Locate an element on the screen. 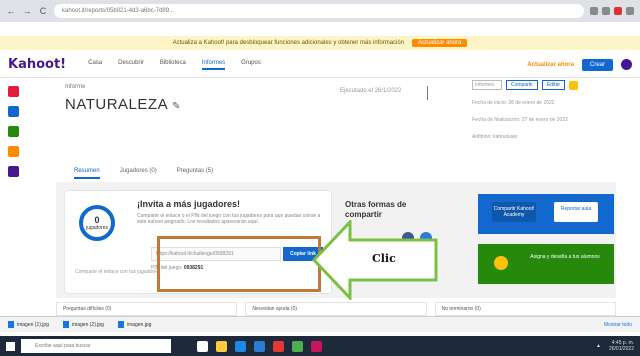 This screenshot has height=356, width=640. player-count: 0 is located at coordinates (97, 220).